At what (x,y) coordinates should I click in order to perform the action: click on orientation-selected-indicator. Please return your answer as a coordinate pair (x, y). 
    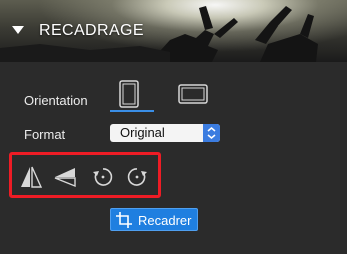
    Looking at the image, I should click on (132, 111).